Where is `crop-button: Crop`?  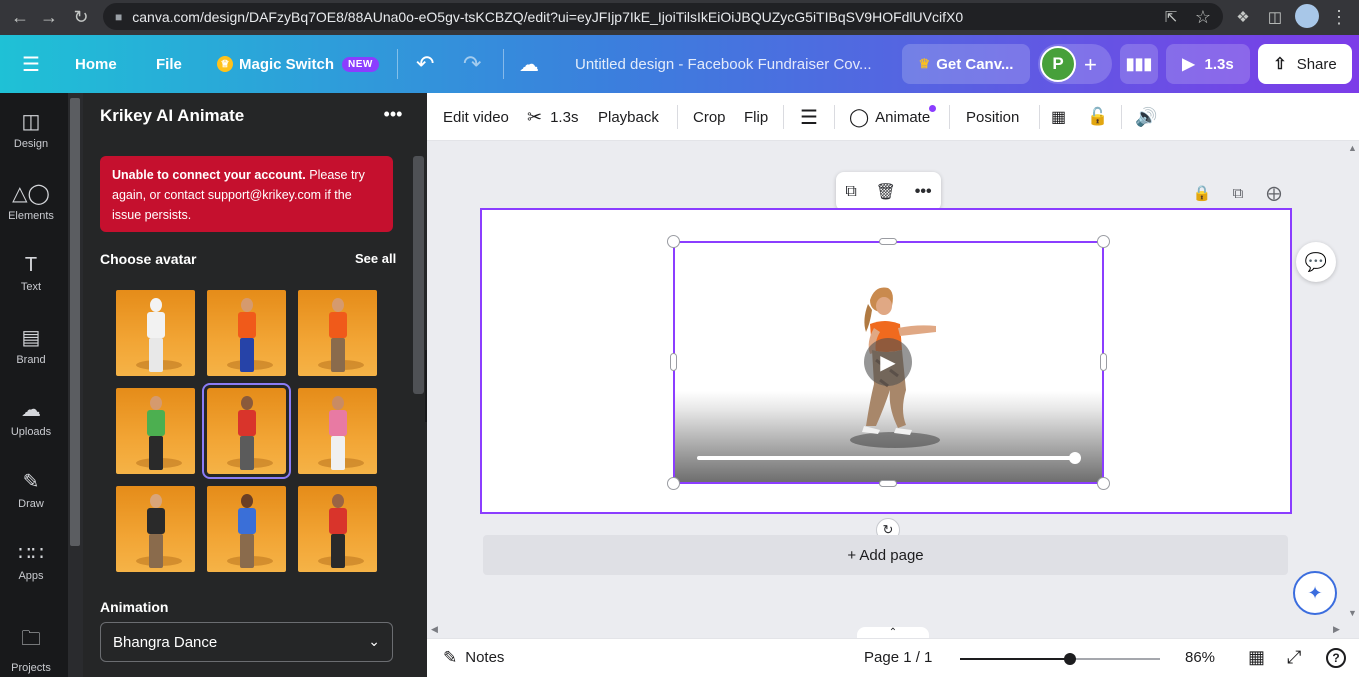
crop-button: Crop is located at coordinates (709, 117).